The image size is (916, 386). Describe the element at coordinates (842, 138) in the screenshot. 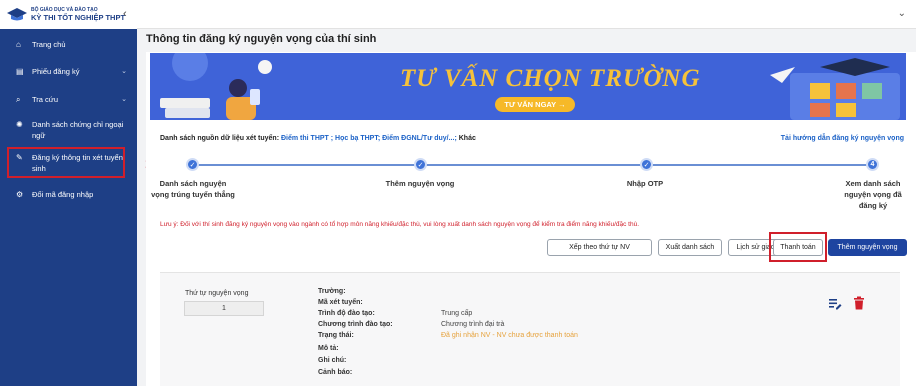

I see `download-guide-link: Tải hướng dẫn đăng ký nguyện vọng` at that location.